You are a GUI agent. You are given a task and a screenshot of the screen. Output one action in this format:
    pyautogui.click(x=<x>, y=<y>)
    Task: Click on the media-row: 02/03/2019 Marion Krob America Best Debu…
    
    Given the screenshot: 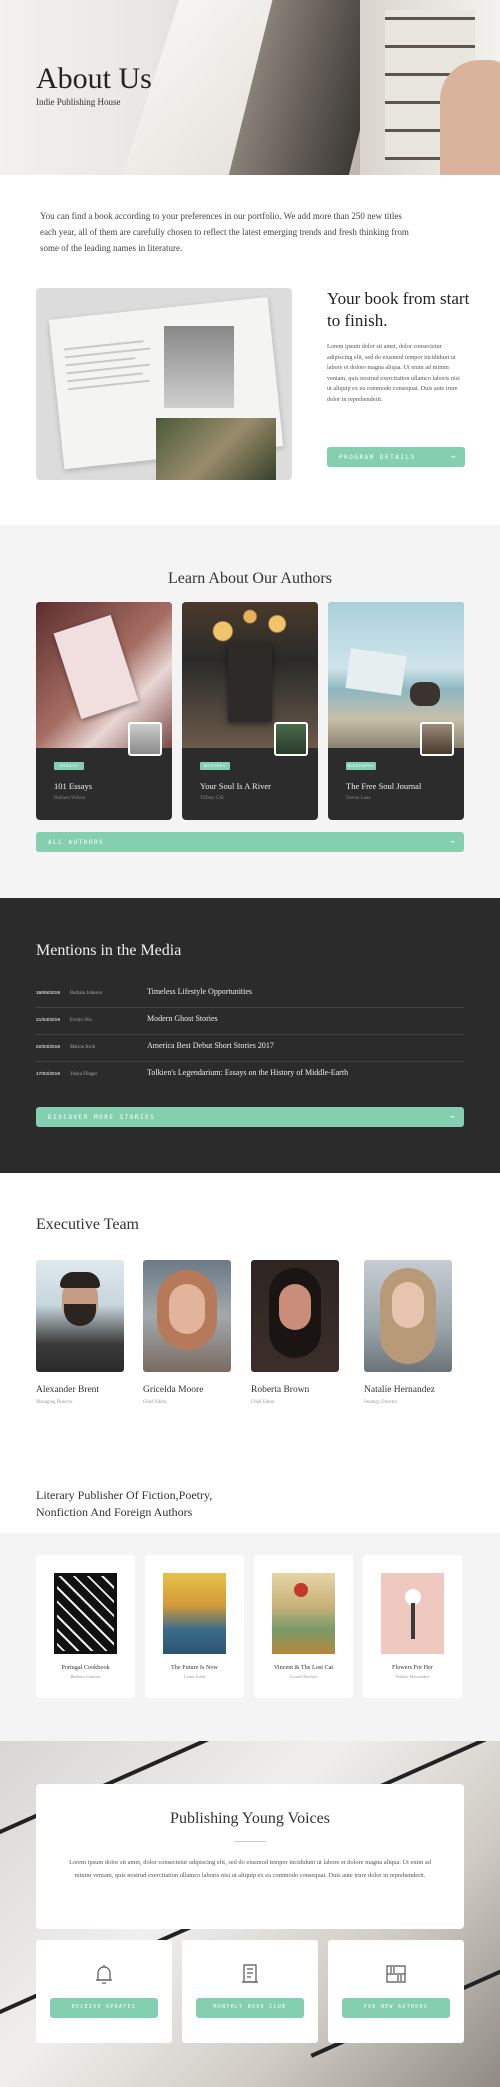 What is the action you would take?
    pyautogui.click(x=250, y=1049)
    